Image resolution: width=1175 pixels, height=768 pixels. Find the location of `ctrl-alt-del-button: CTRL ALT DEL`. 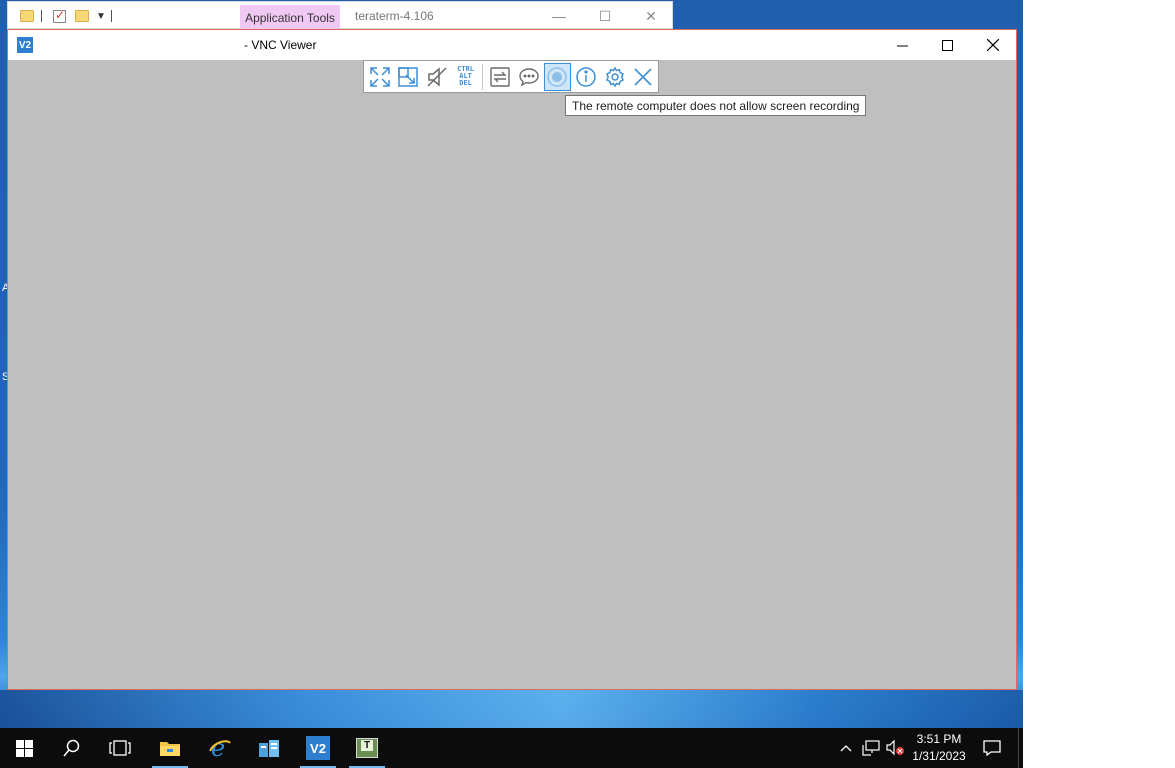

ctrl-alt-del-button: CTRL ALT DEL is located at coordinates (466, 77).